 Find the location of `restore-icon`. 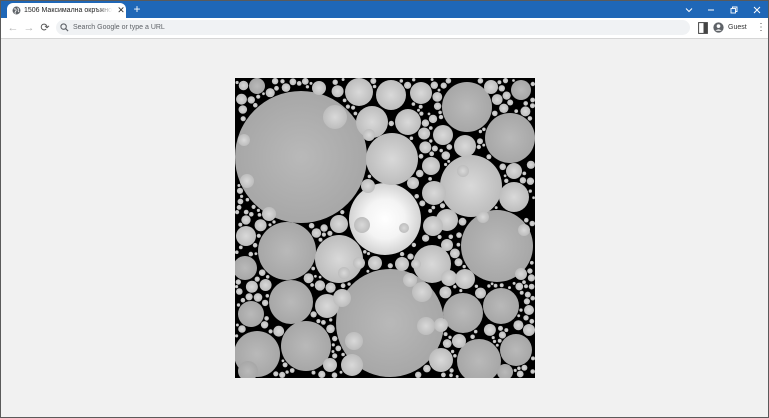

restore-icon is located at coordinates (734, 10).